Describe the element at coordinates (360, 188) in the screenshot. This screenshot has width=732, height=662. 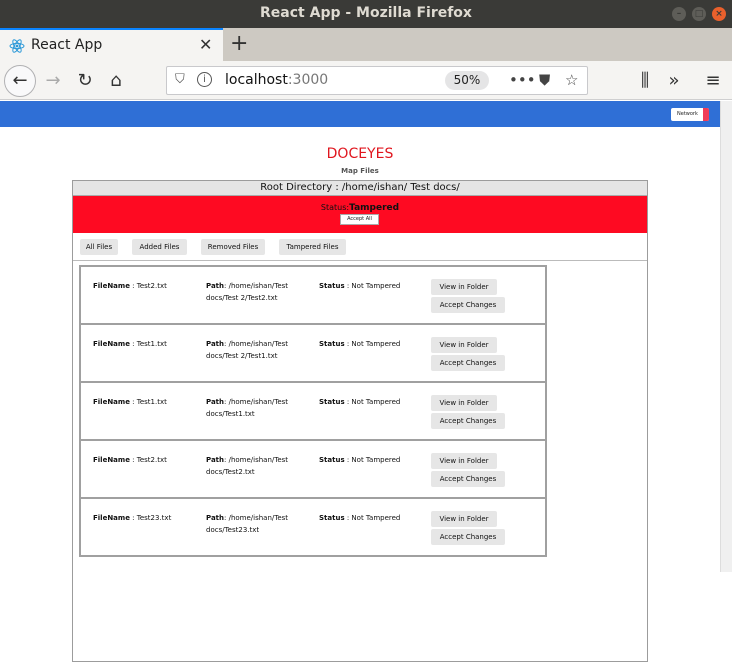
I see `root-directory: Root Directory : /home/ishan/ Test docs/` at that location.